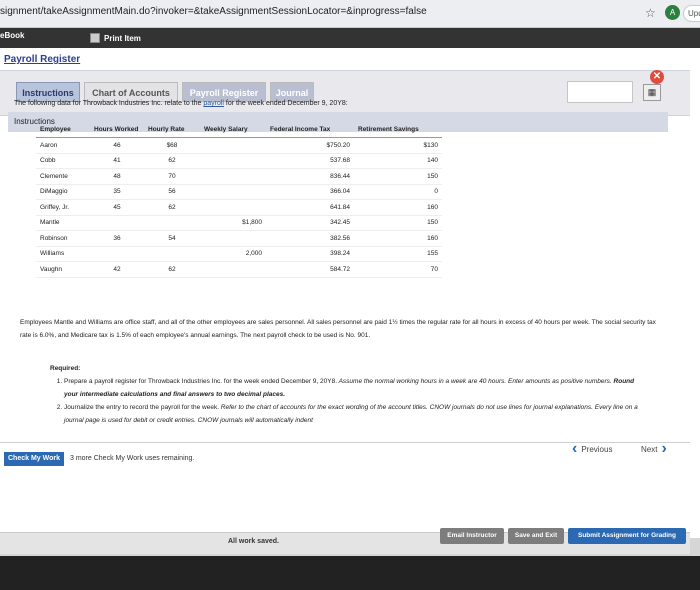 Image resolution: width=700 pixels, height=590 pixels. Describe the element at coordinates (672, 12) in the screenshot. I see `profile-avatar: A` at that location.